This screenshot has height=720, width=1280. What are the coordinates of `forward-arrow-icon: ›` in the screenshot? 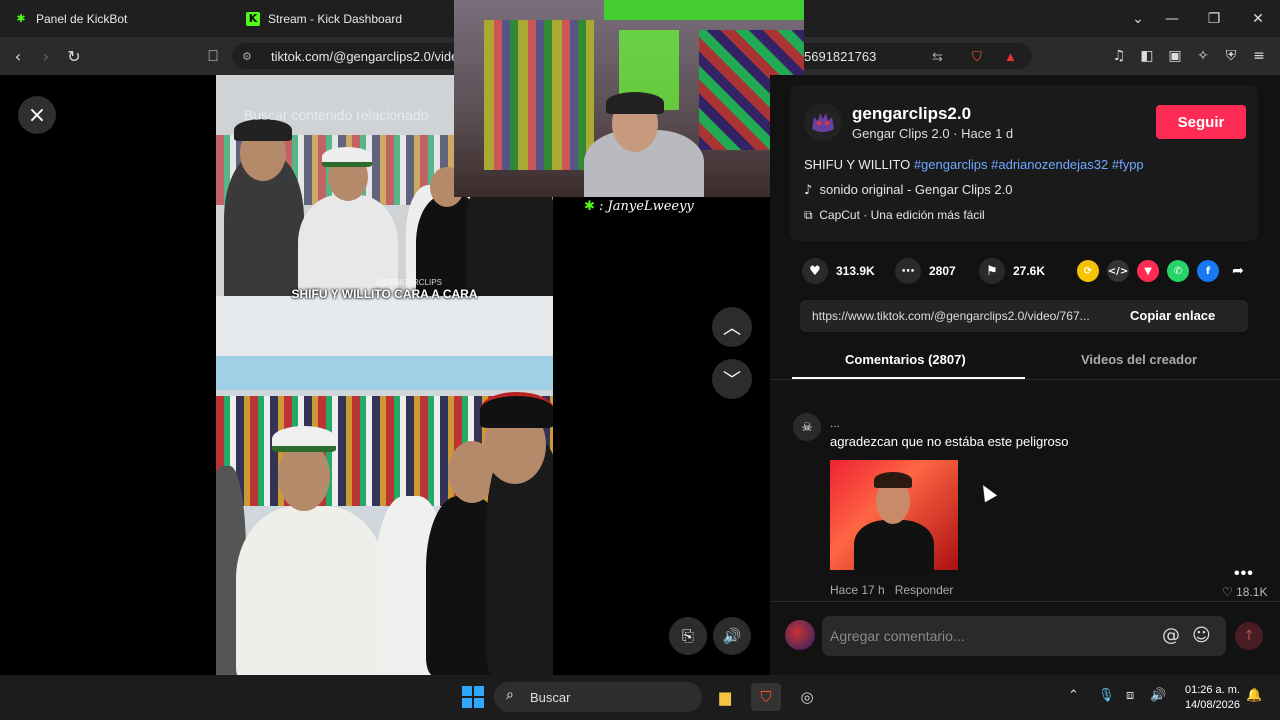 It's located at (46, 56).